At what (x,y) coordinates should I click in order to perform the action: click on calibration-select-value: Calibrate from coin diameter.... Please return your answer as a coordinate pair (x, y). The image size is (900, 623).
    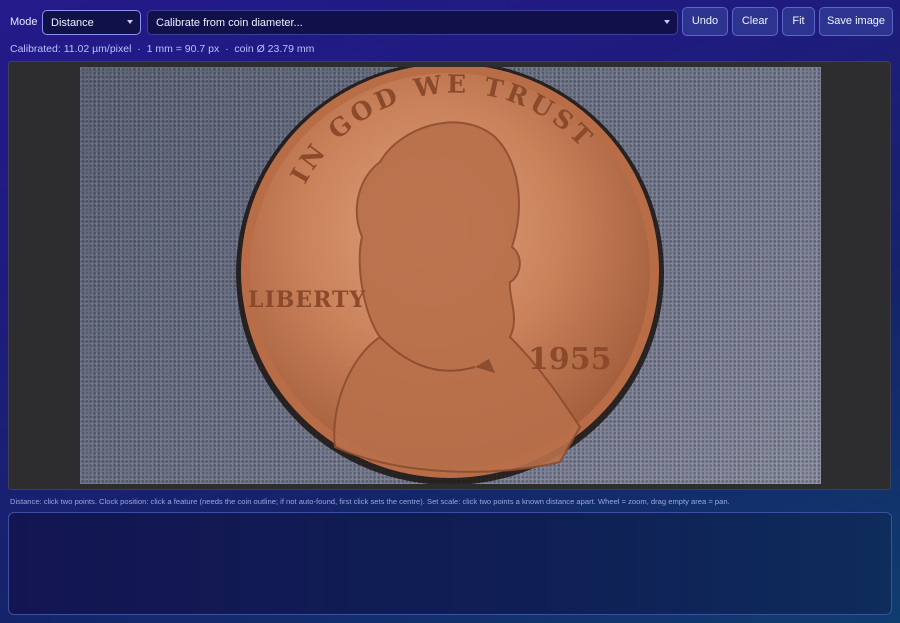
    Looking at the image, I should click on (229, 23).